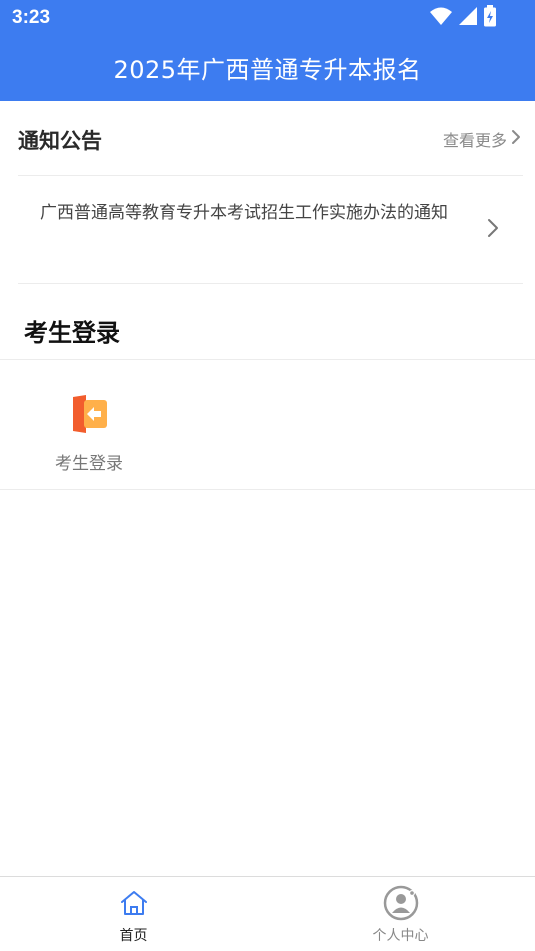 The width and height of the screenshot is (535, 951). What do you see at coordinates (31, 17) in the screenshot?
I see `status-time: 3:23` at bounding box center [31, 17].